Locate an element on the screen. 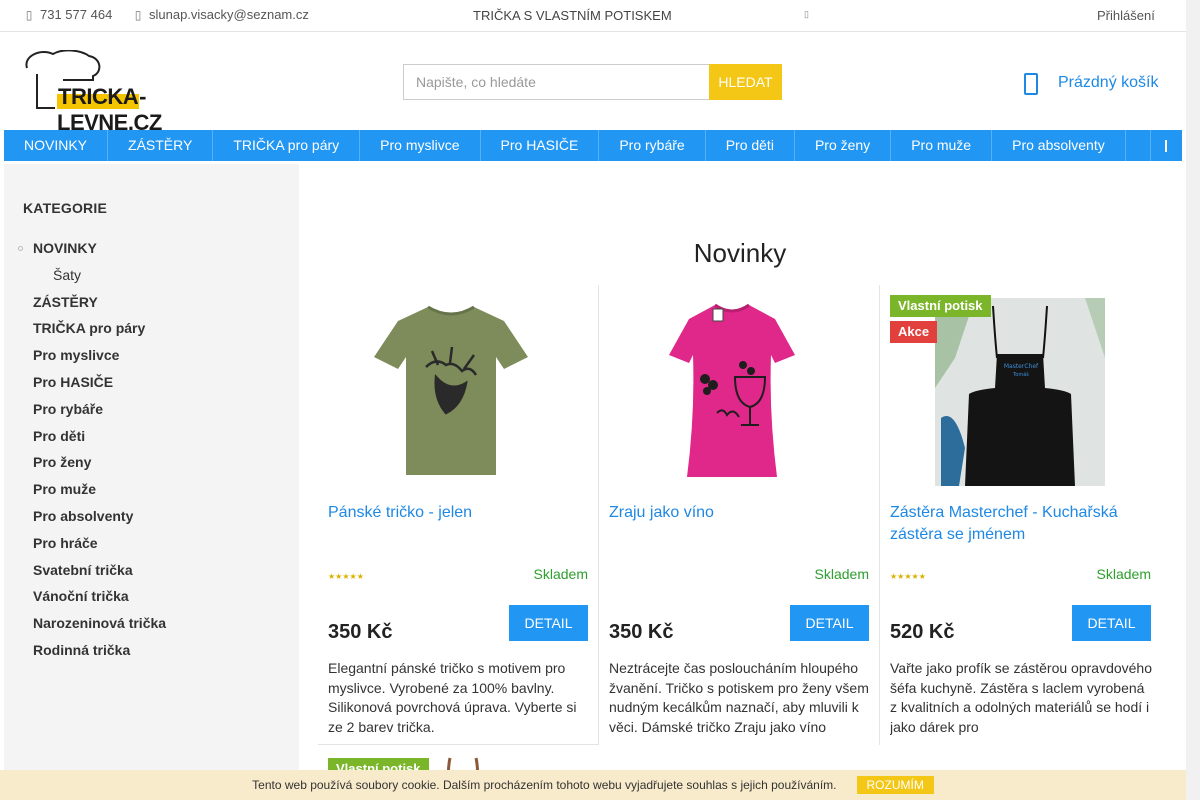 This screenshot has width=1200, height=800. category-item: Pro myslivce is located at coordinates (99, 360).